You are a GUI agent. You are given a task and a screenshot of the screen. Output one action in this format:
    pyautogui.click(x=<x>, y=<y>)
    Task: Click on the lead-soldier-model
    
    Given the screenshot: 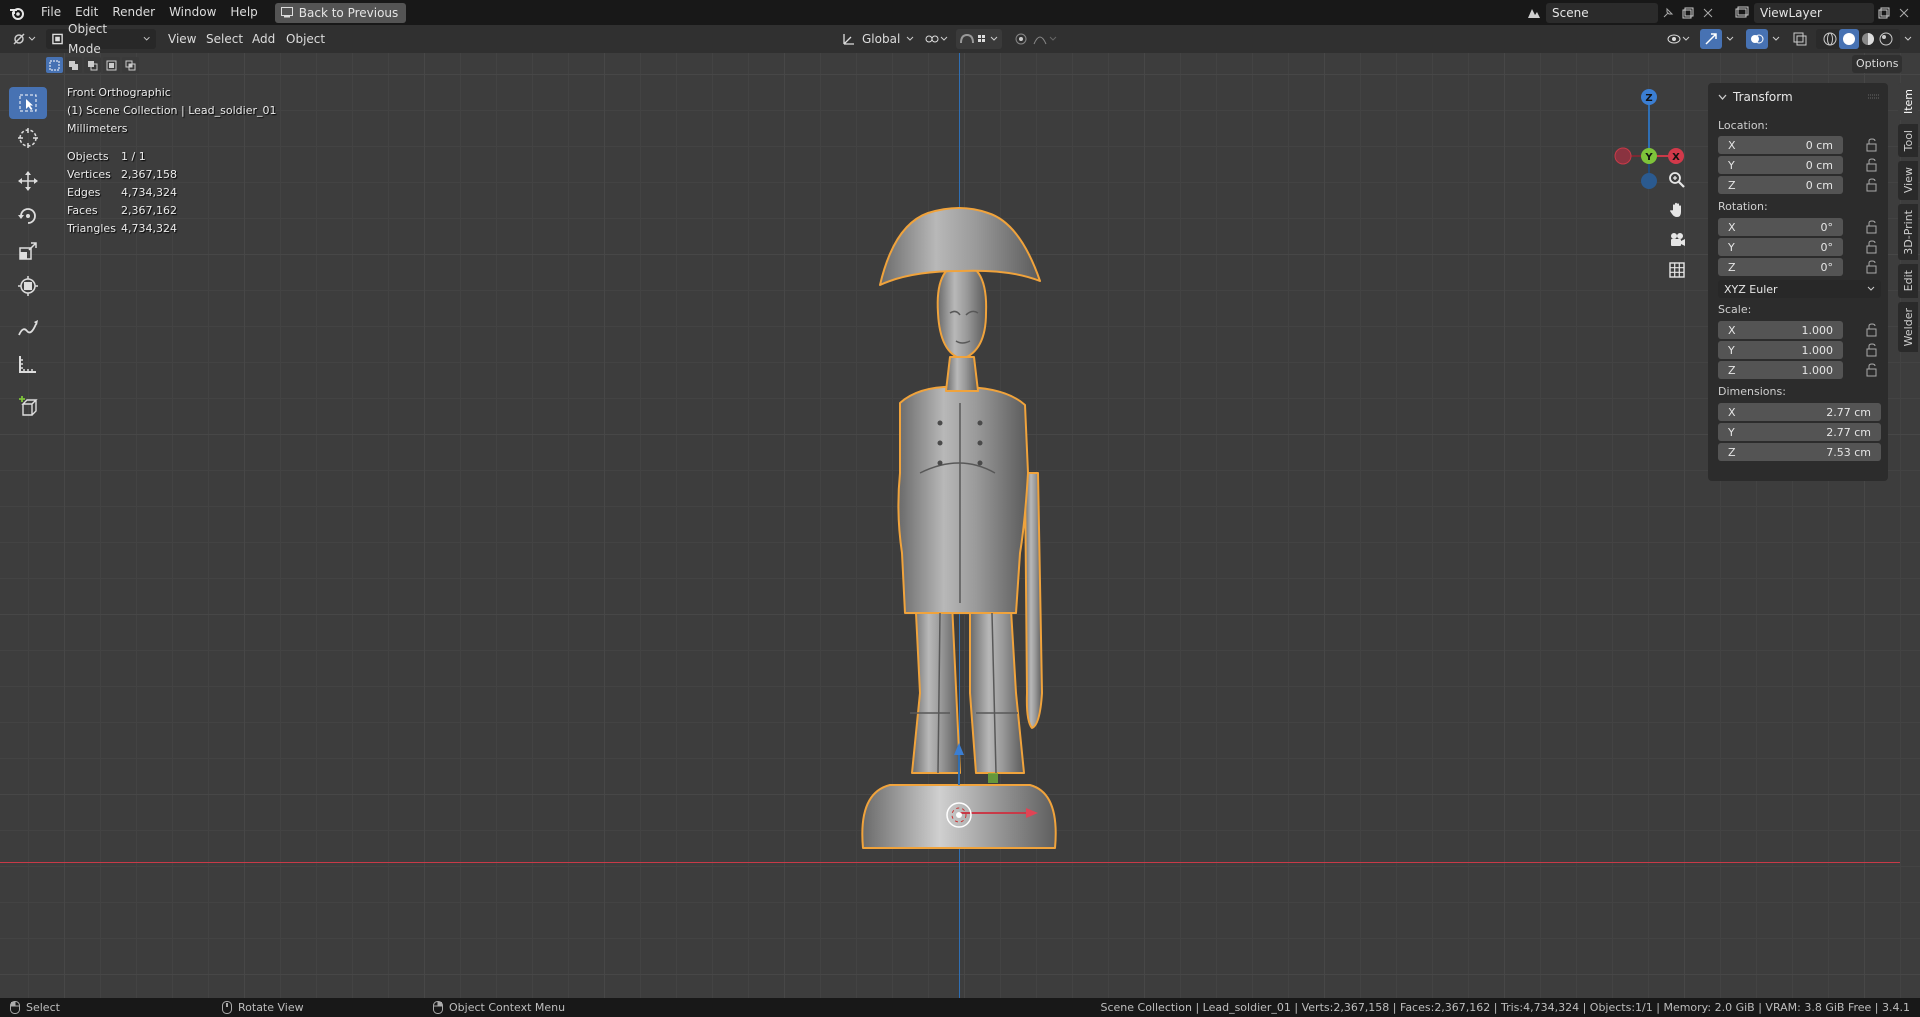 What is the action you would take?
    pyautogui.click(x=960, y=523)
    